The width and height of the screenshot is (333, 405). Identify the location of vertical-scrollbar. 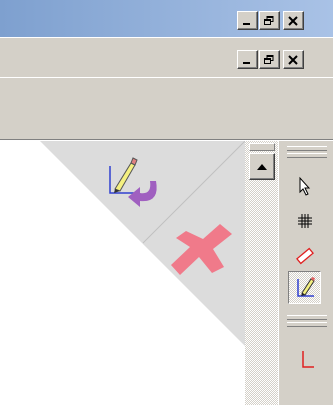
(261, 273).